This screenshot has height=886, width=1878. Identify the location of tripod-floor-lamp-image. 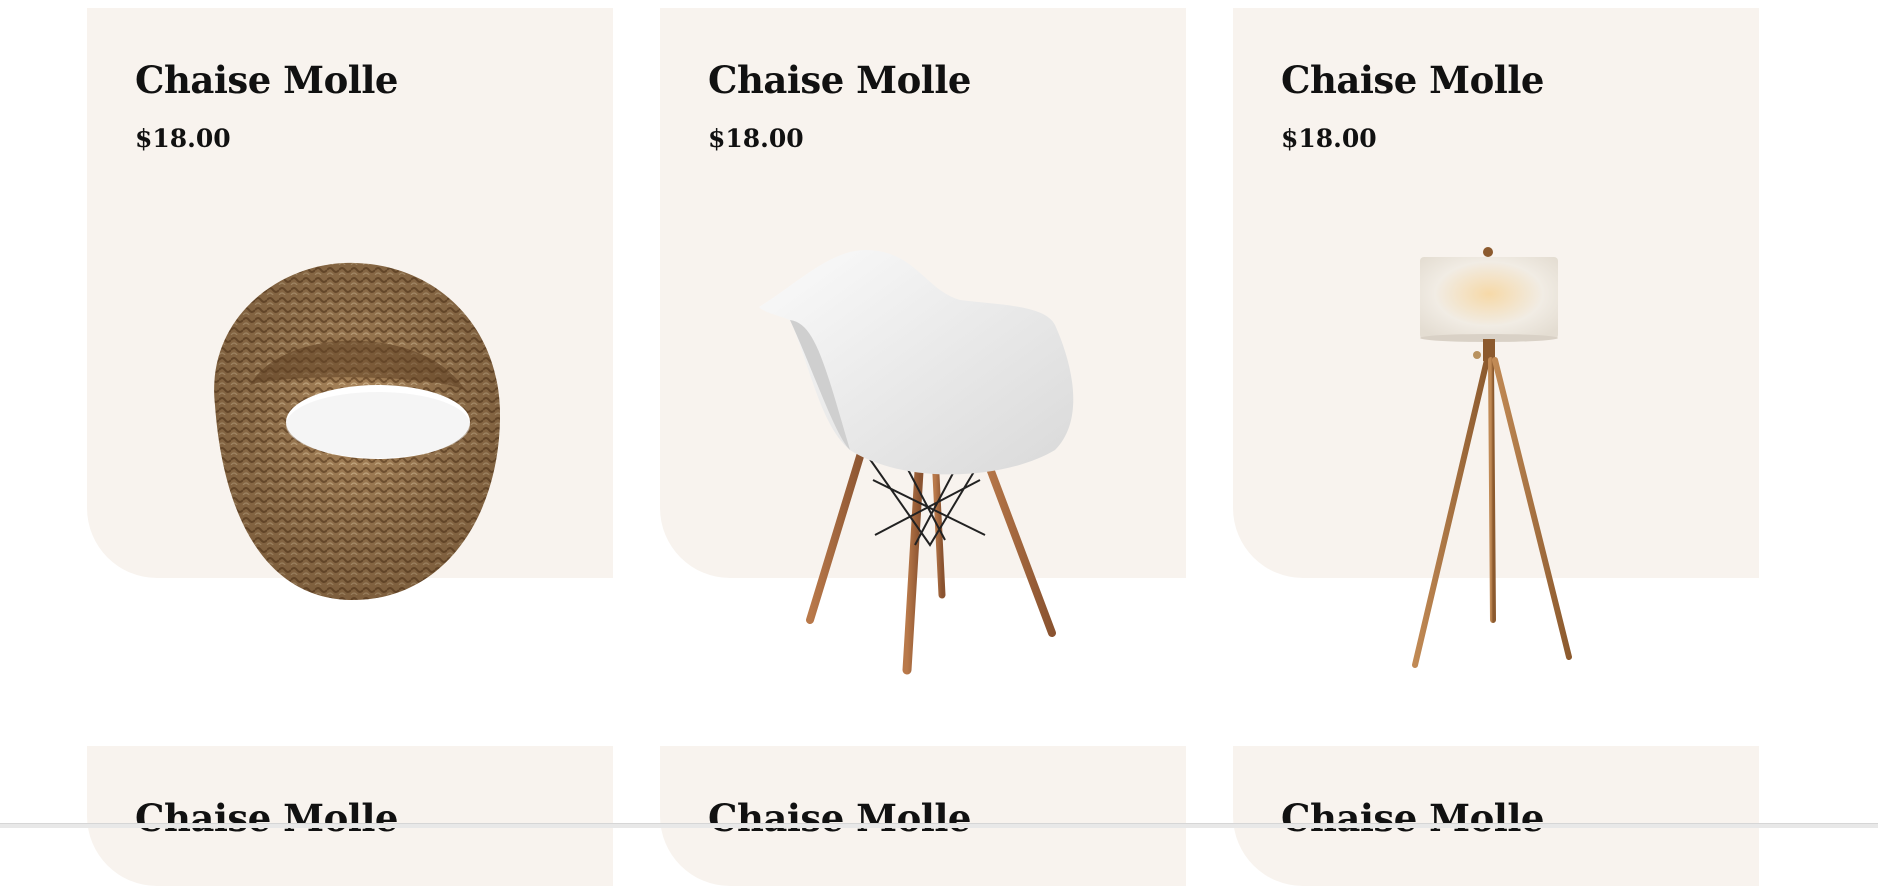
(1495, 460).